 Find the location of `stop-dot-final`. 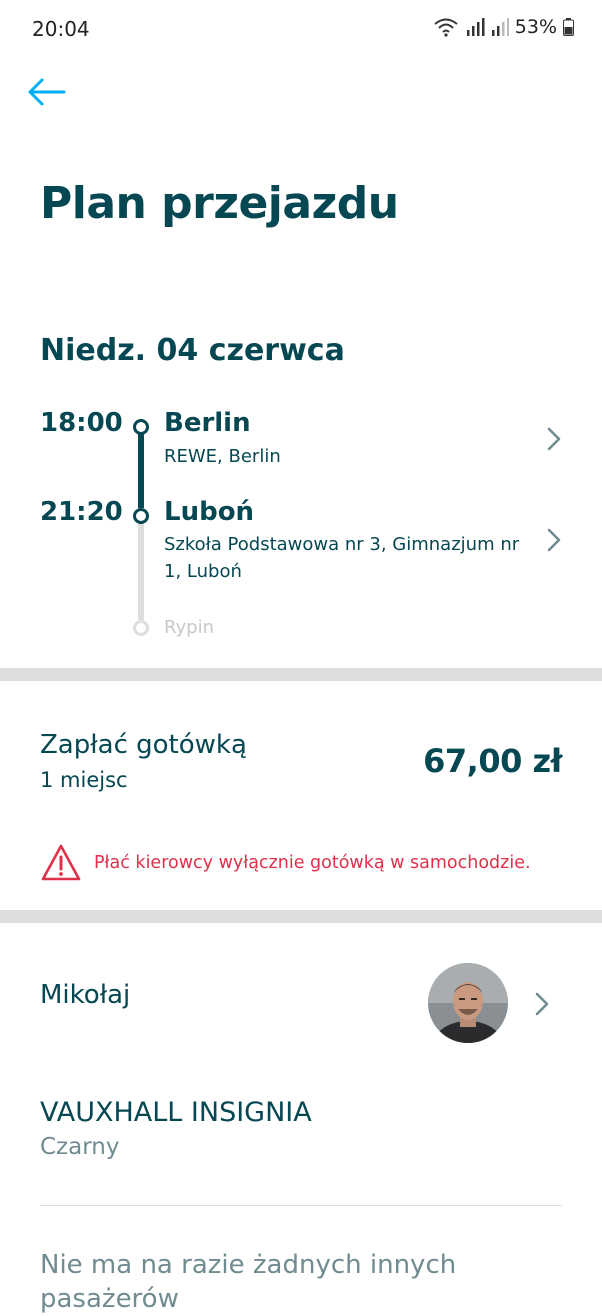

stop-dot-final is located at coordinates (141, 628).